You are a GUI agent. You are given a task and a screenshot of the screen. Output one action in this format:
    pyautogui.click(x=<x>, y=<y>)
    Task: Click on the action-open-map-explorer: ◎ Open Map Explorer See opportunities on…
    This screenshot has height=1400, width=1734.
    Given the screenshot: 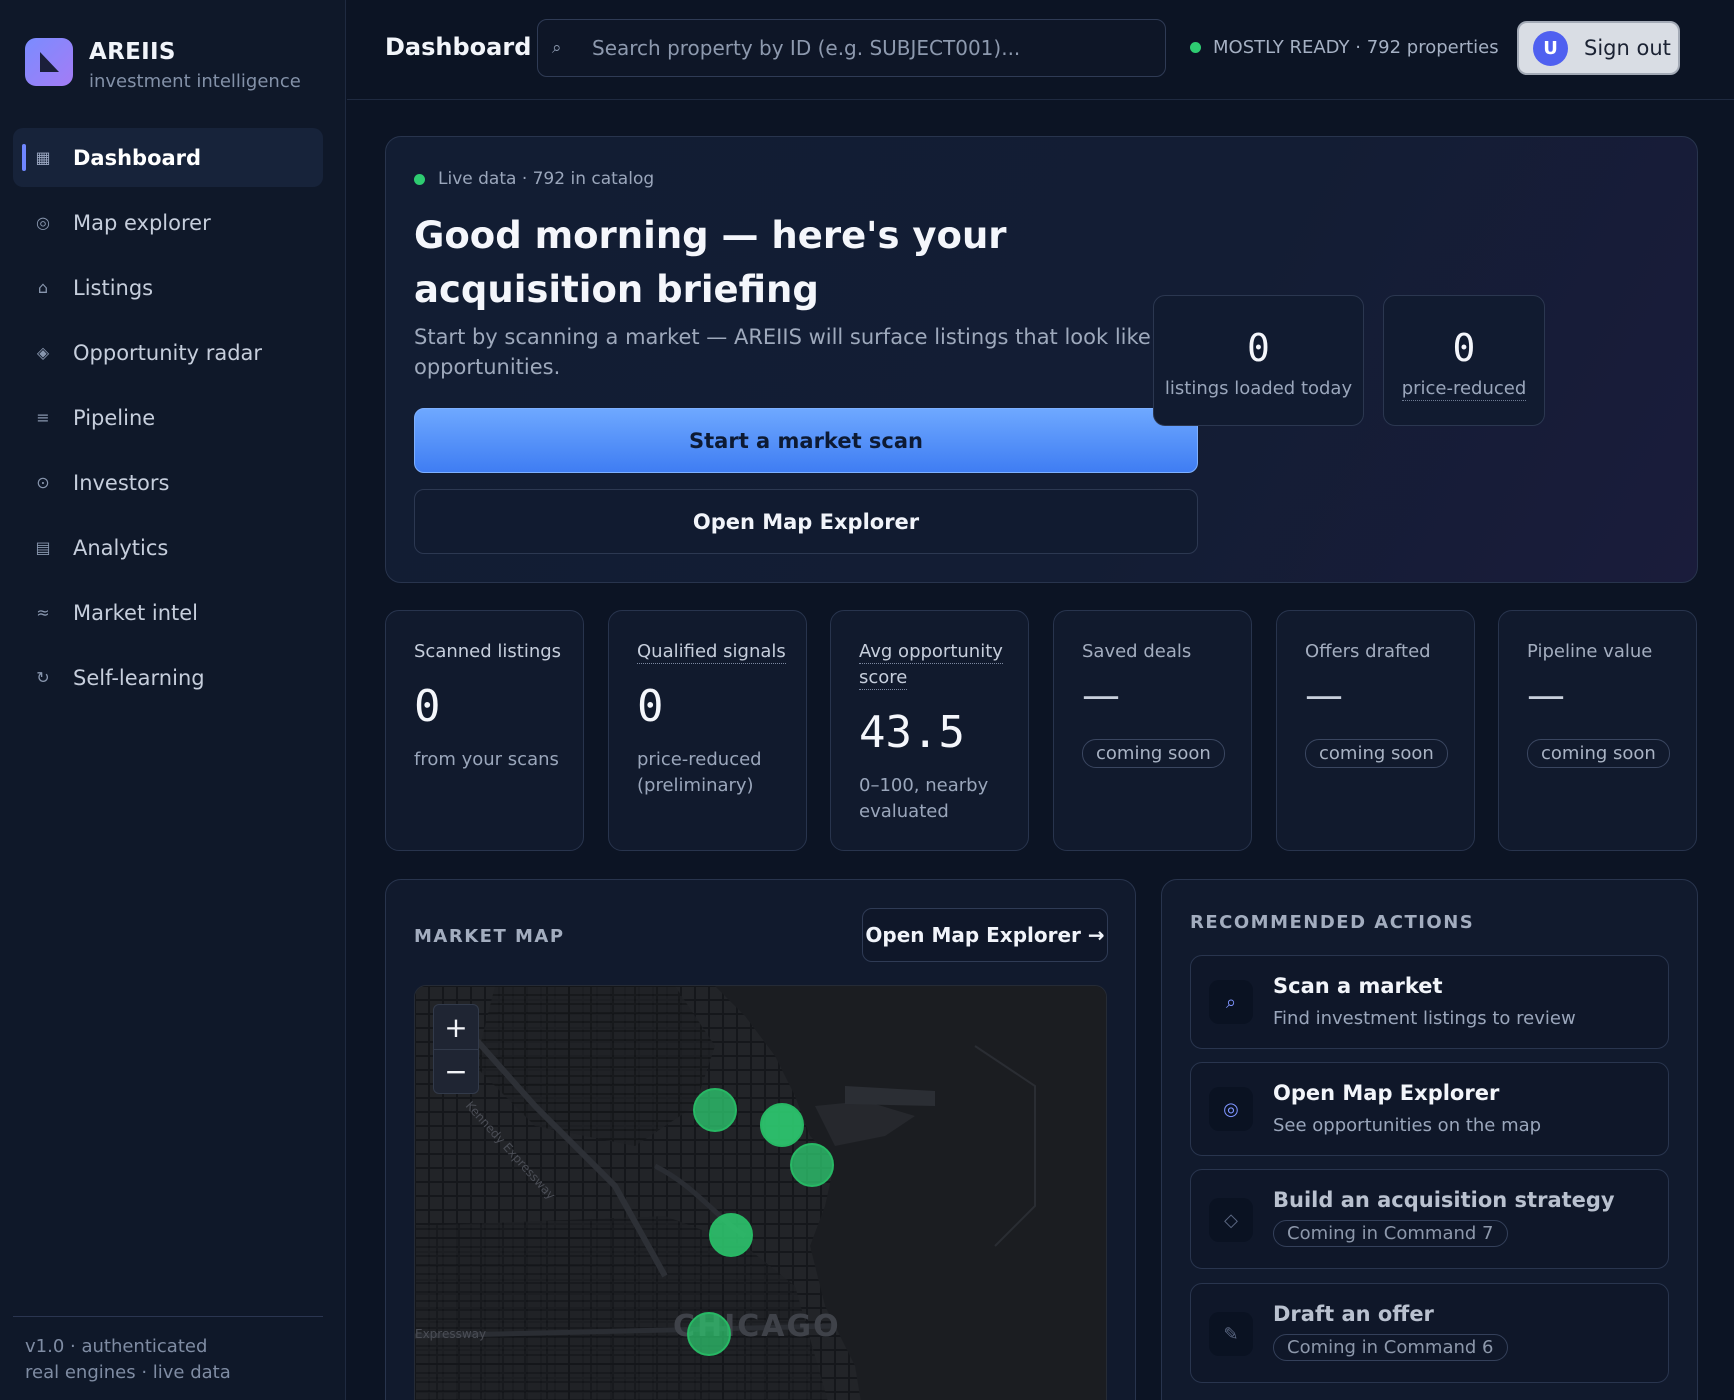 What is the action you would take?
    pyautogui.click(x=1429, y=1109)
    